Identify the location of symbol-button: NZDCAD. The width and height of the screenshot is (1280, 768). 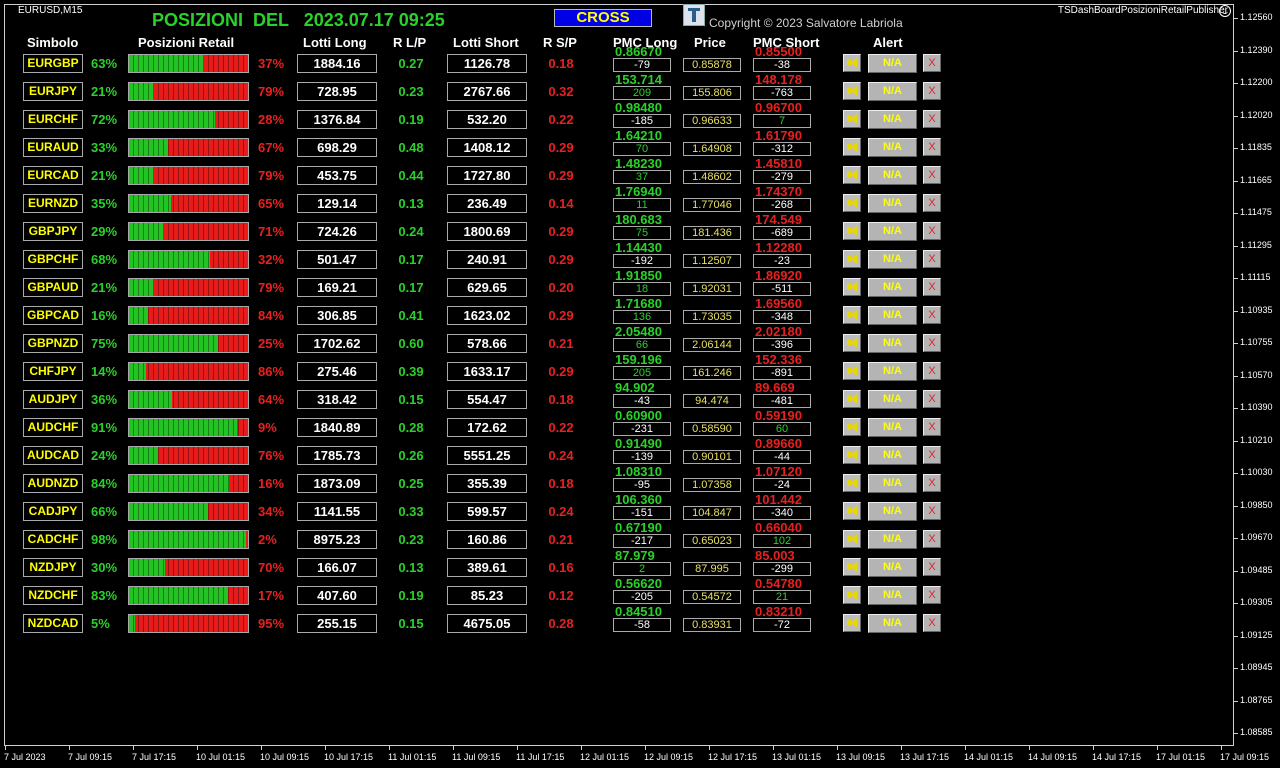
(53, 623).